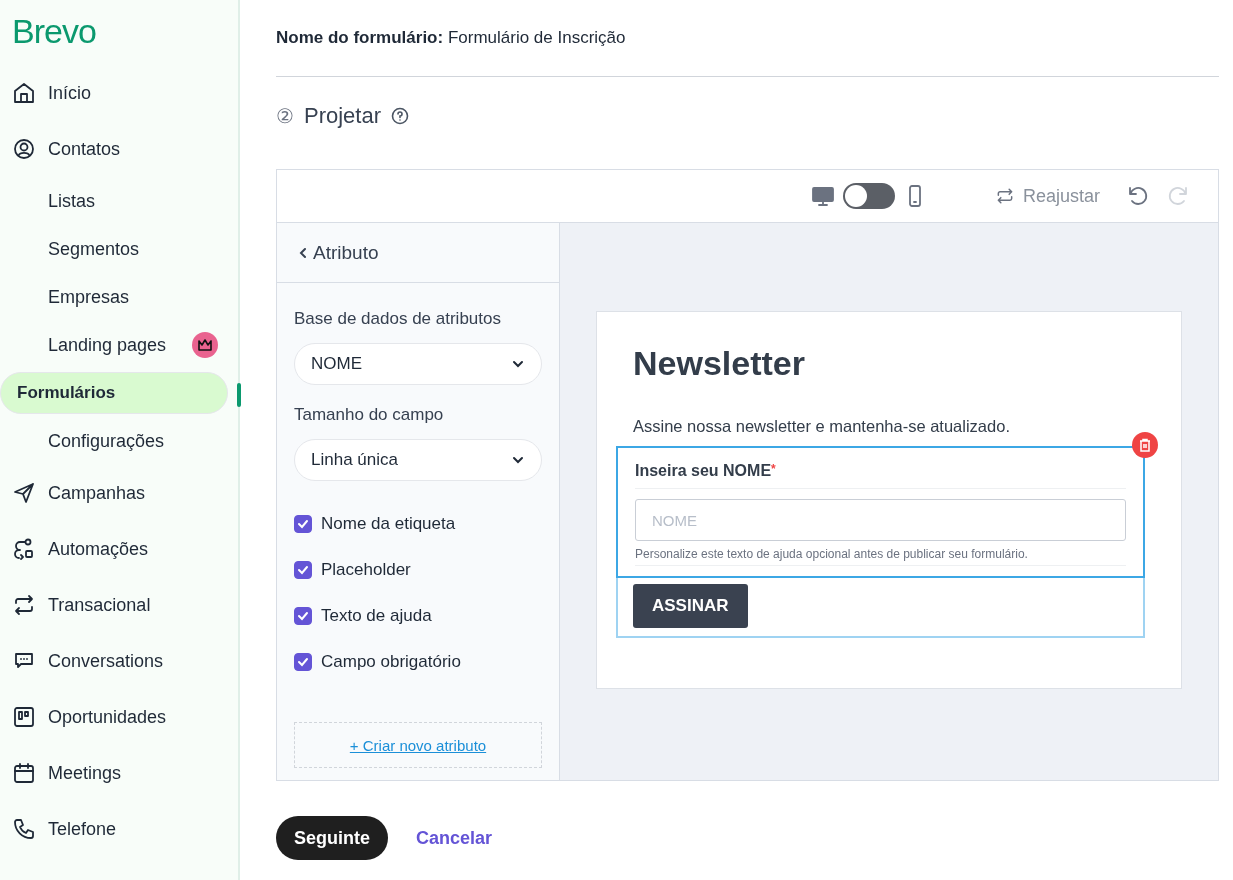  I want to click on field-label: Base de dados de atributos, so click(398, 319).